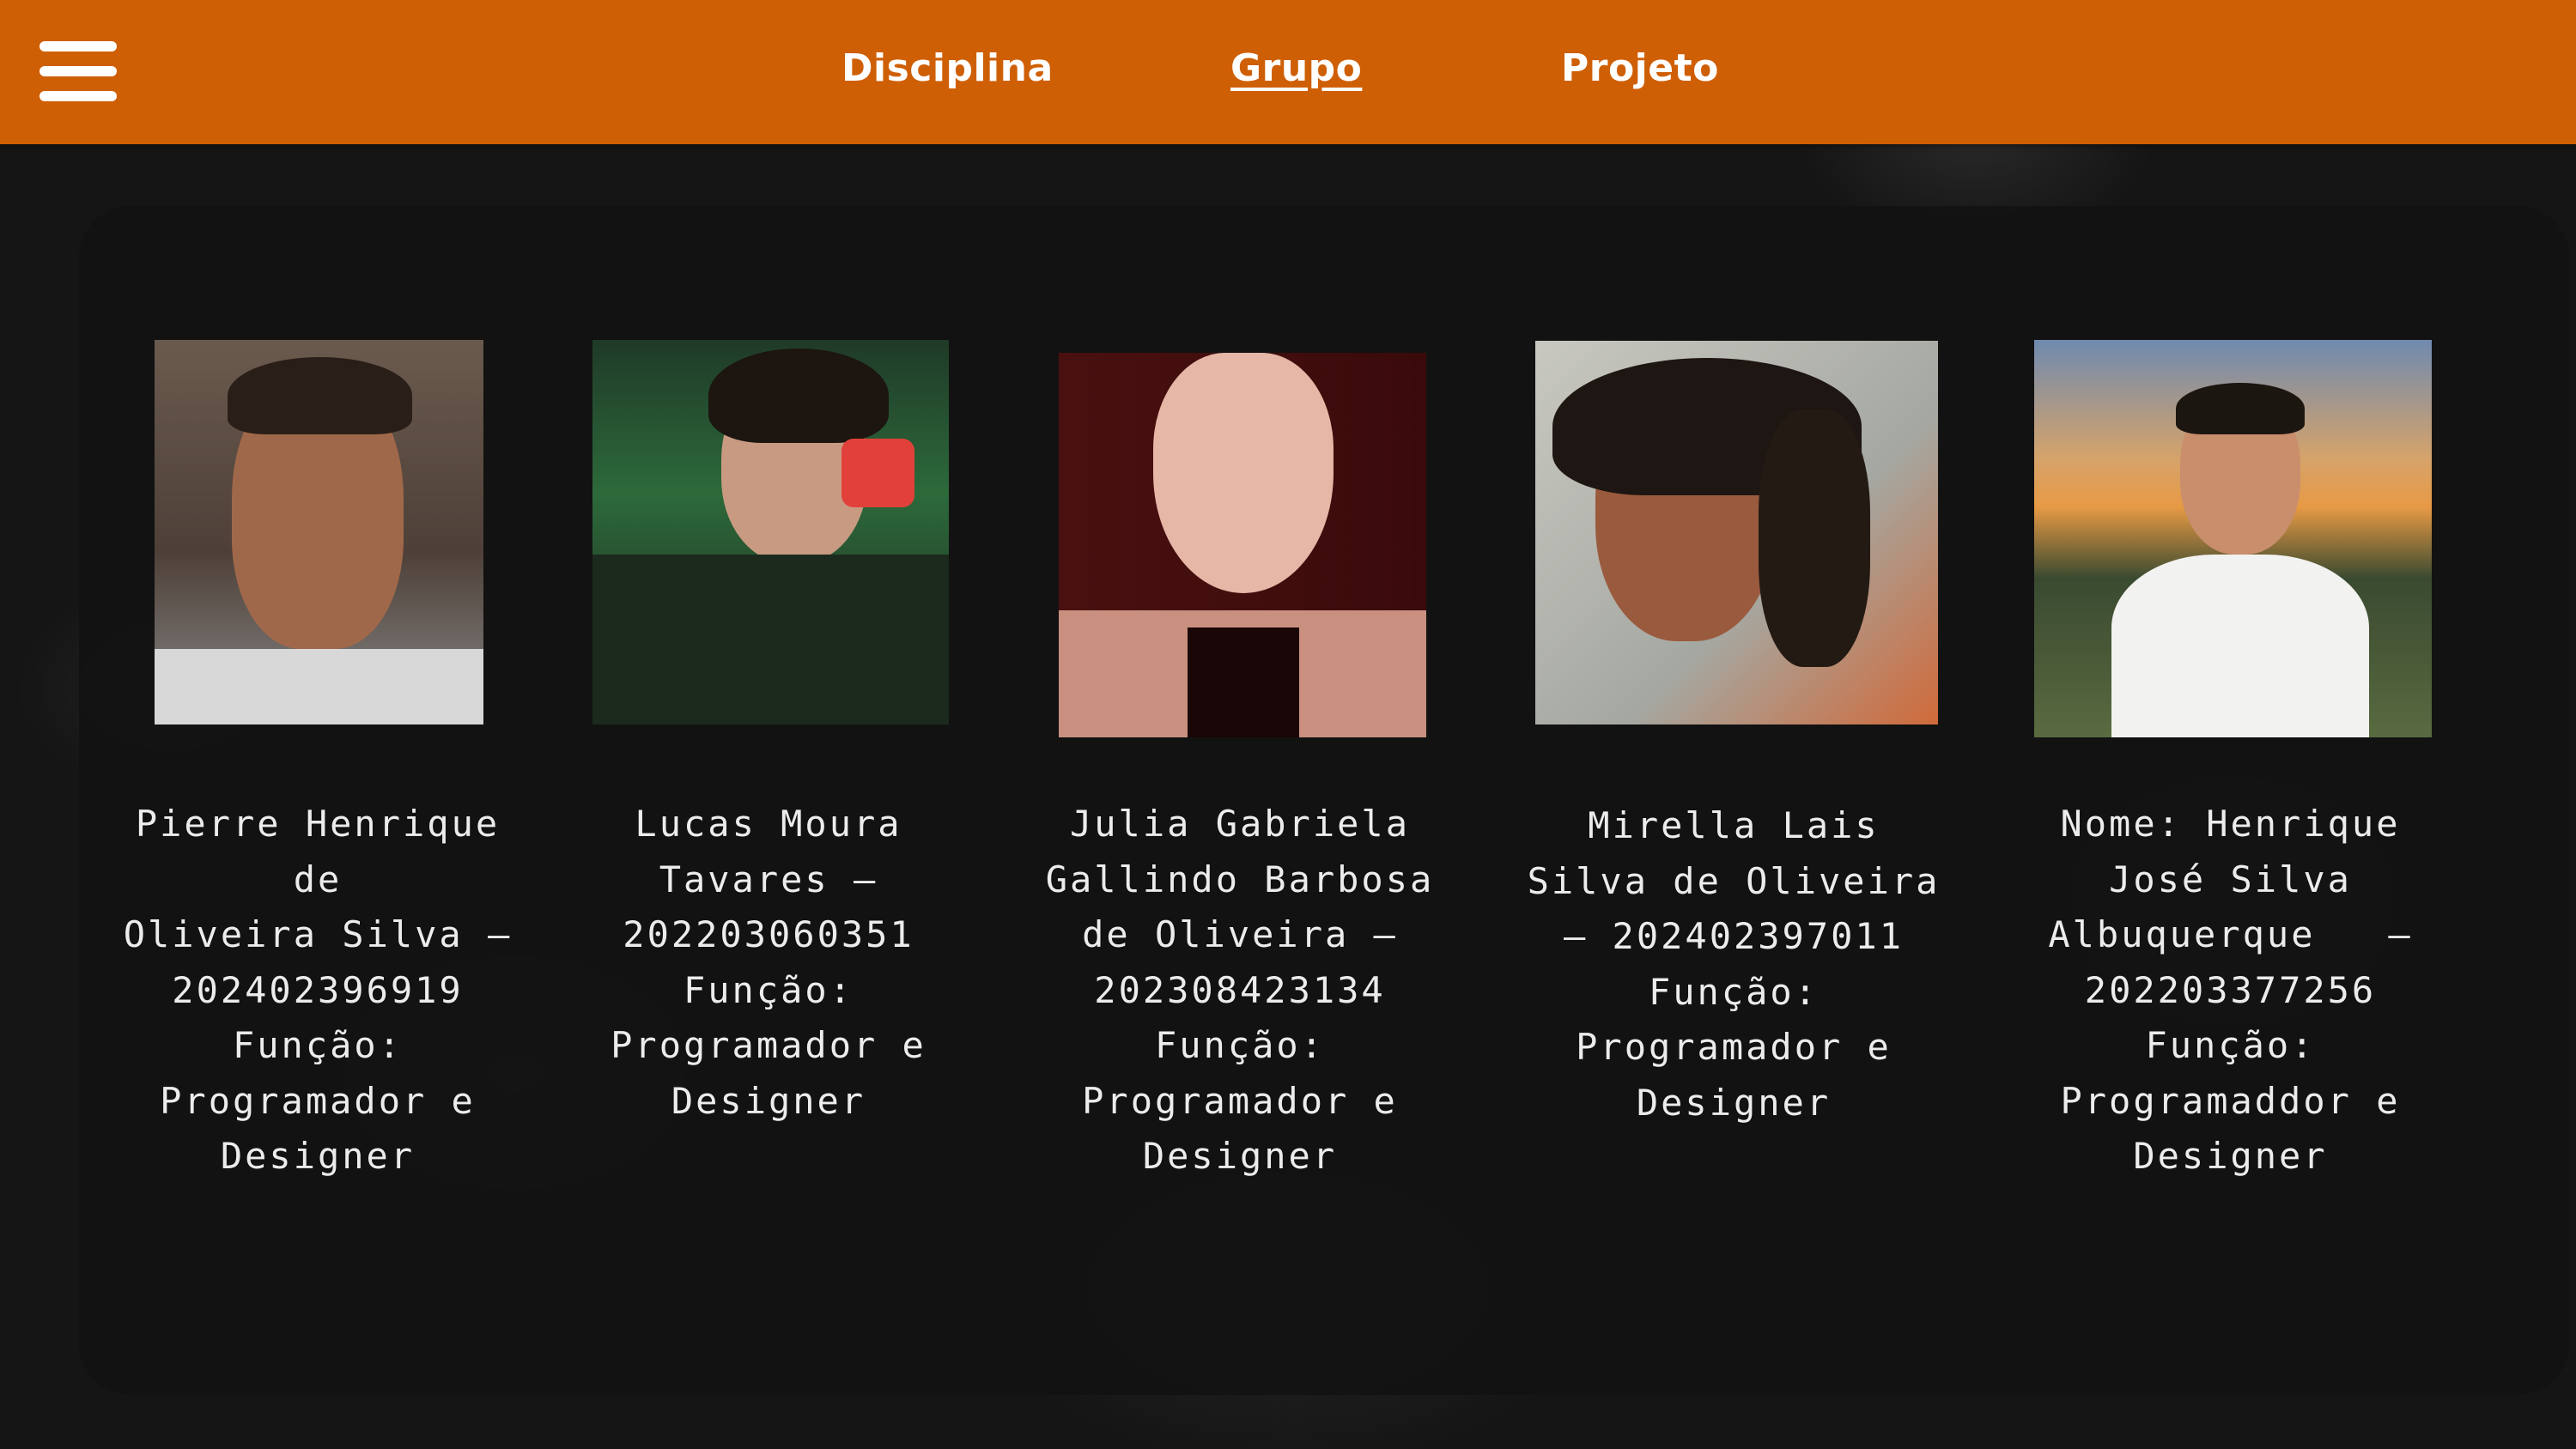  Describe the element at coordinates (768, 879) in the screenshot. I see `member-name-line: Tavares –` at that location.